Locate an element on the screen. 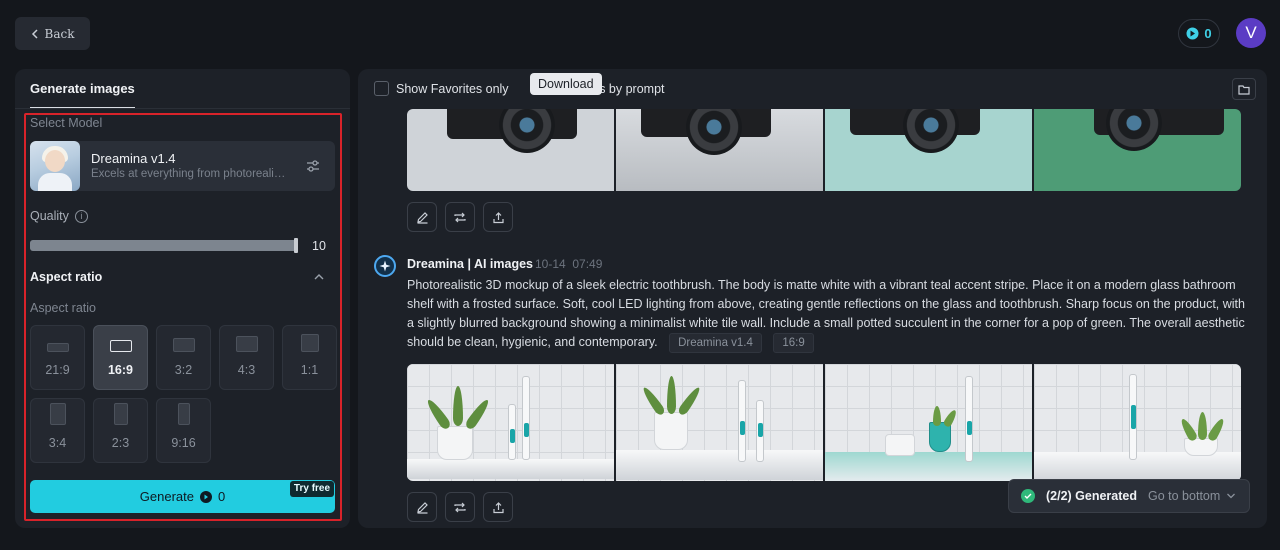 The image size is (1280, 550). model-name: Dreamina v1.4 is located at coordinates (133, 158).